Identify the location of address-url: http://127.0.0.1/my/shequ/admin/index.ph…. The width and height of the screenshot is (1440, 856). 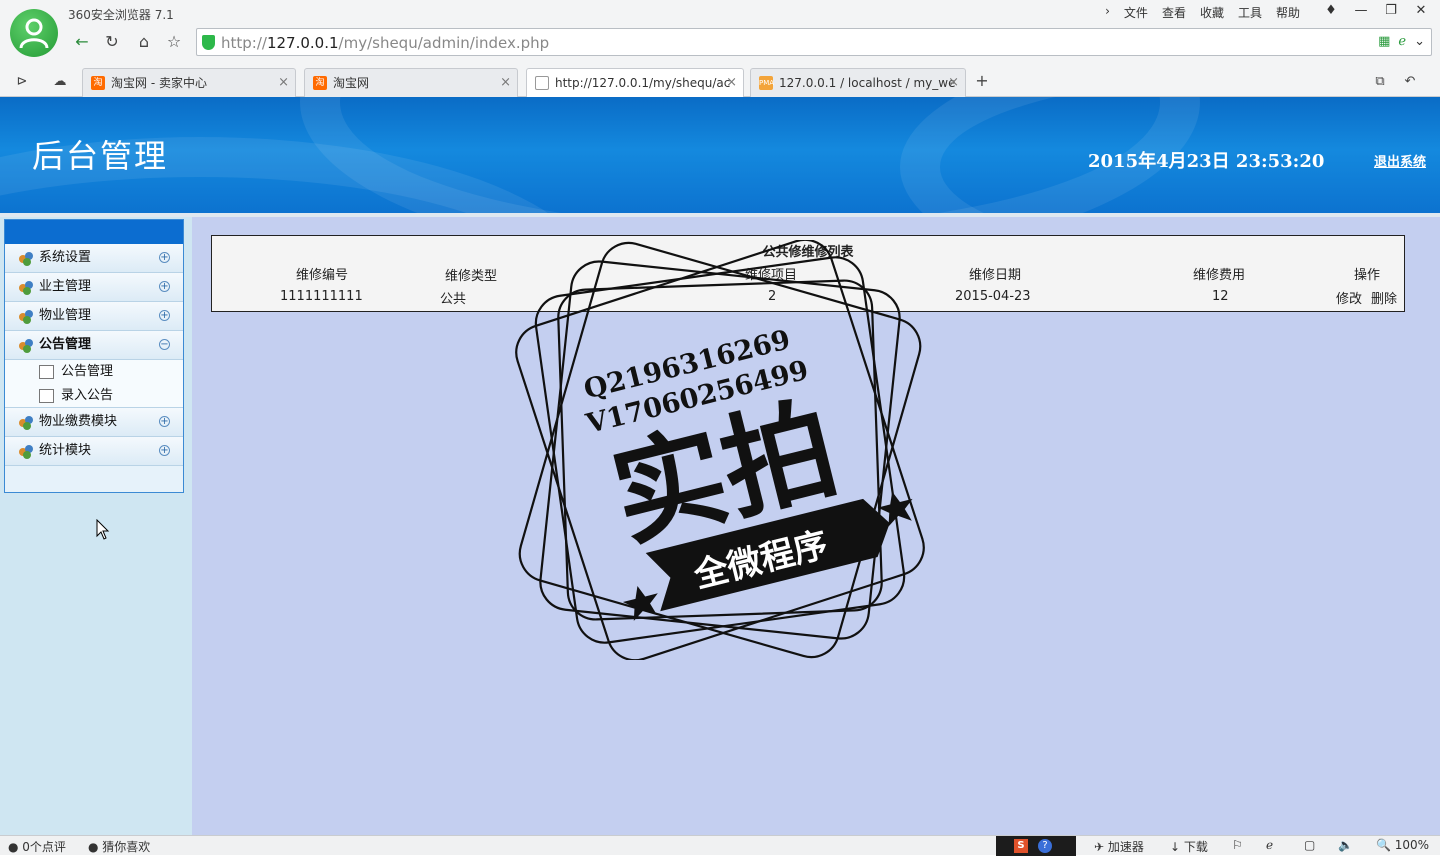
(385, 43).